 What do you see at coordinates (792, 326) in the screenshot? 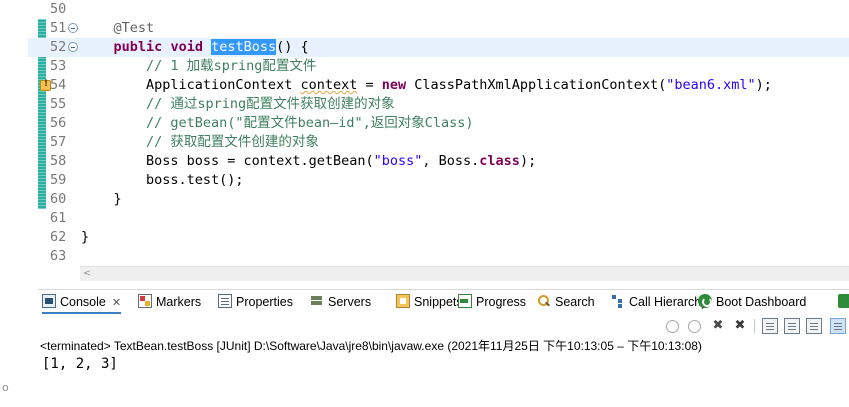
I see `pin-console-icon` at bounding box center [792, 326].